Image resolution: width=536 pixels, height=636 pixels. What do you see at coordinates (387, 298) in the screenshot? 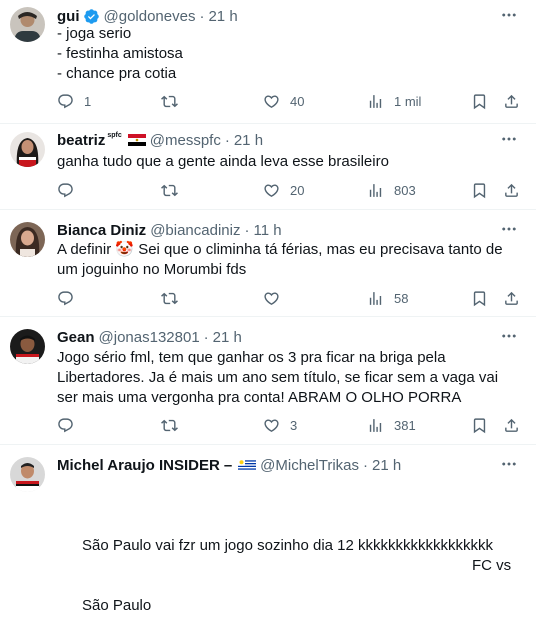
I see `views-button: 58` at bounding box center [387, 298].